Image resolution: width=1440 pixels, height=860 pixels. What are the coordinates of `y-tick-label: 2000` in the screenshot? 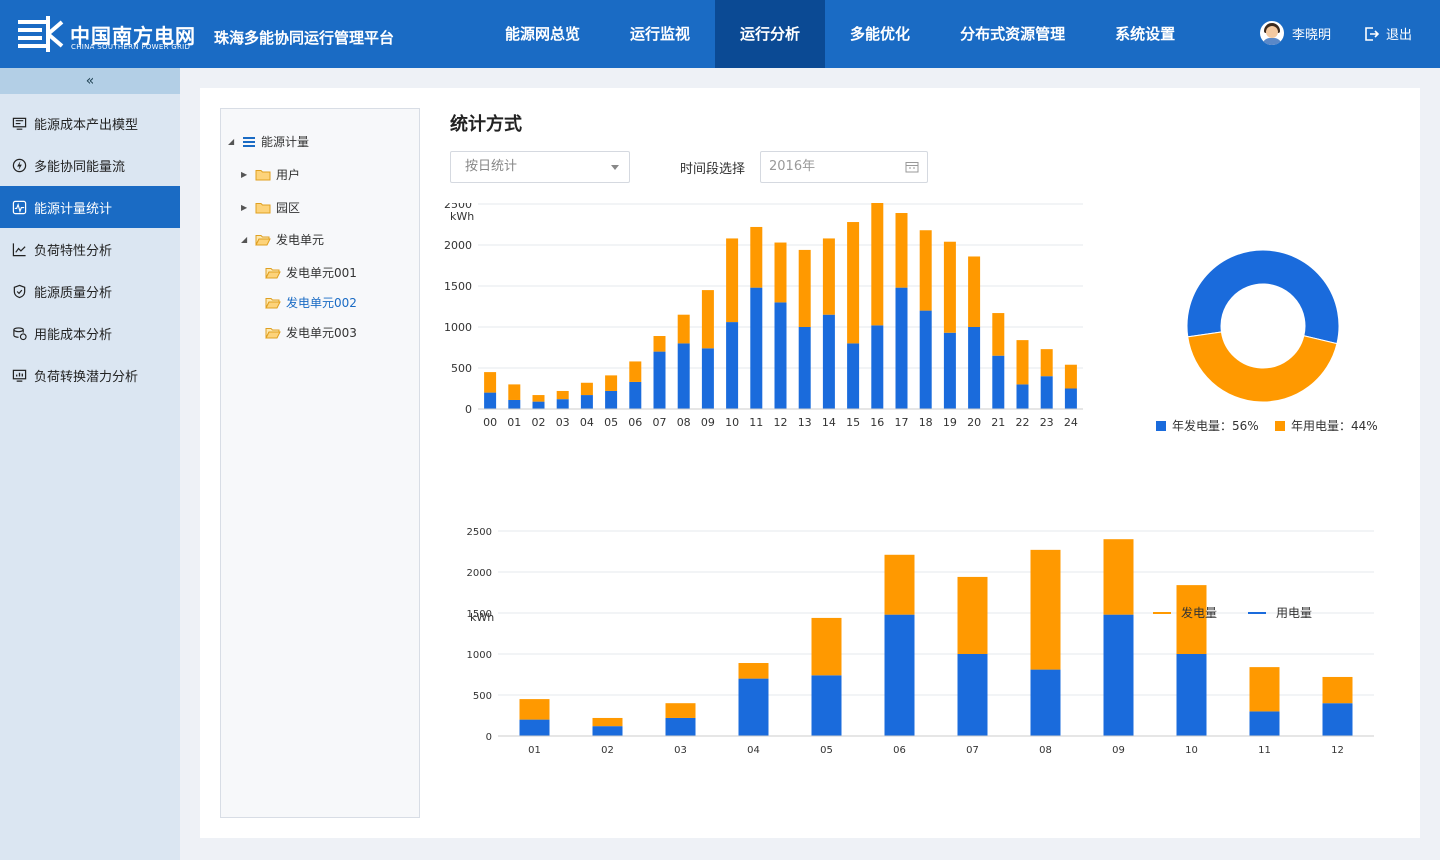 It's located at (458, 245).